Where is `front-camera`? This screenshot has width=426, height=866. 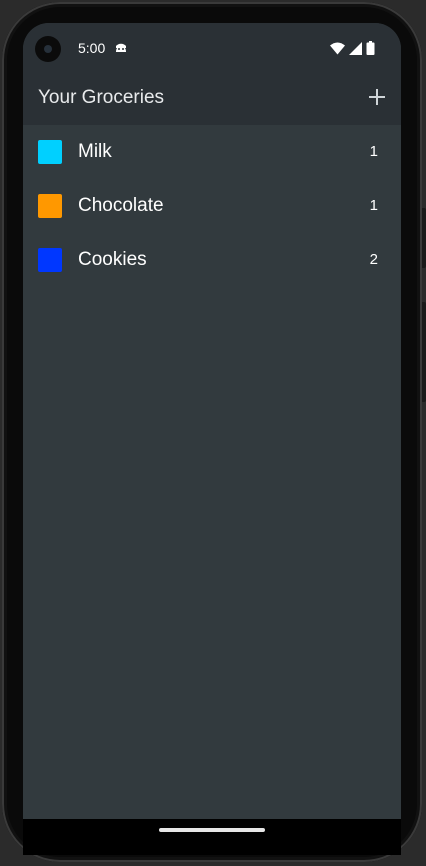 front-camera is located at coordinates (48, 49).